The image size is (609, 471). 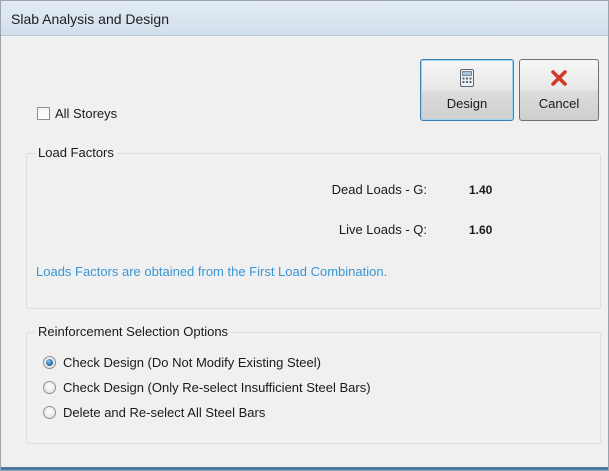 I want to click on radio-option-delete-reselect-all: Delete and Re-select All Steel Bars, so click(x=154, y=412).